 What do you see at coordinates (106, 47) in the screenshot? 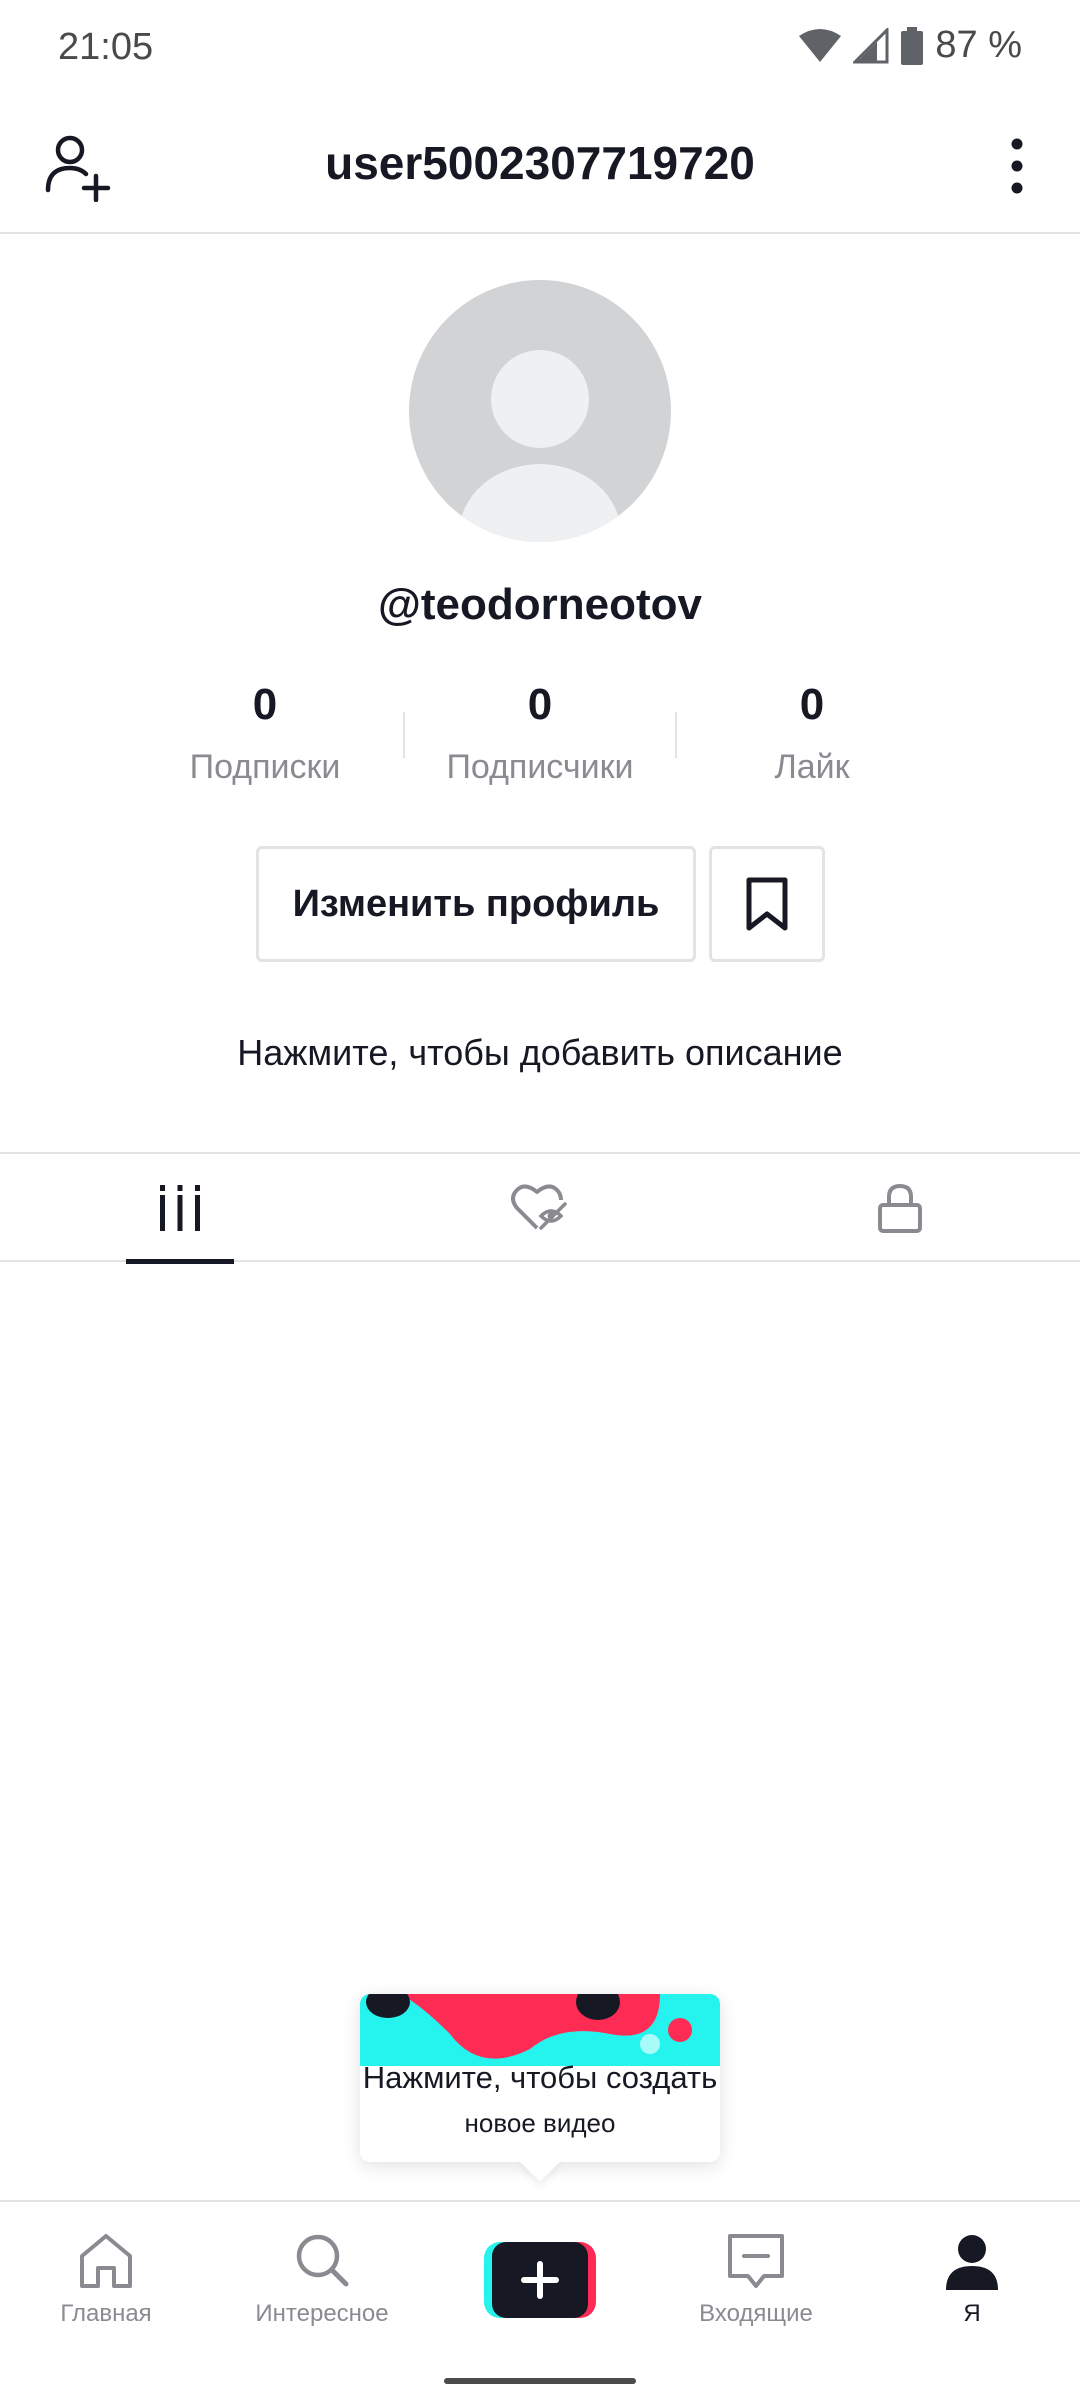
I see `status-time: 21:05` at bounding box center [106, 47].